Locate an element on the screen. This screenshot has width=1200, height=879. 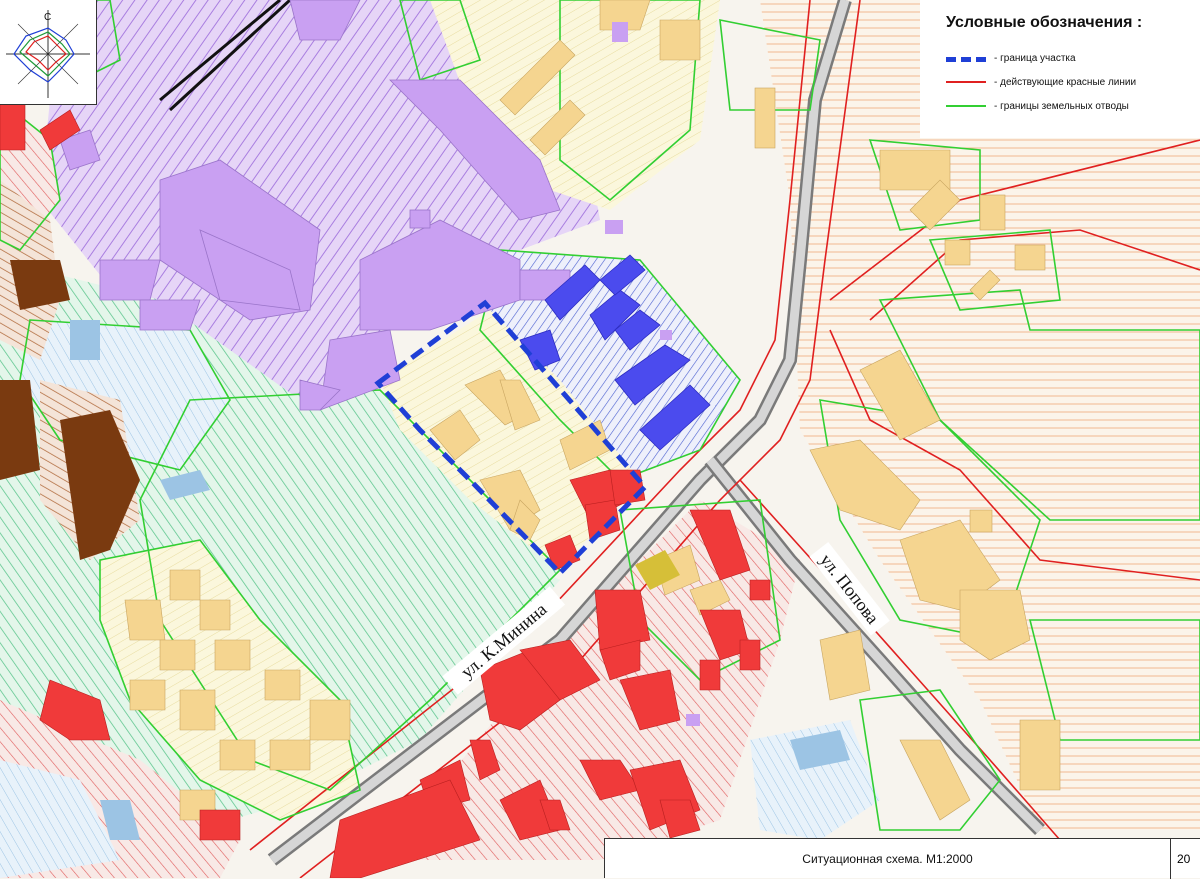
red-line-icon is located at coordinates (966, 82).